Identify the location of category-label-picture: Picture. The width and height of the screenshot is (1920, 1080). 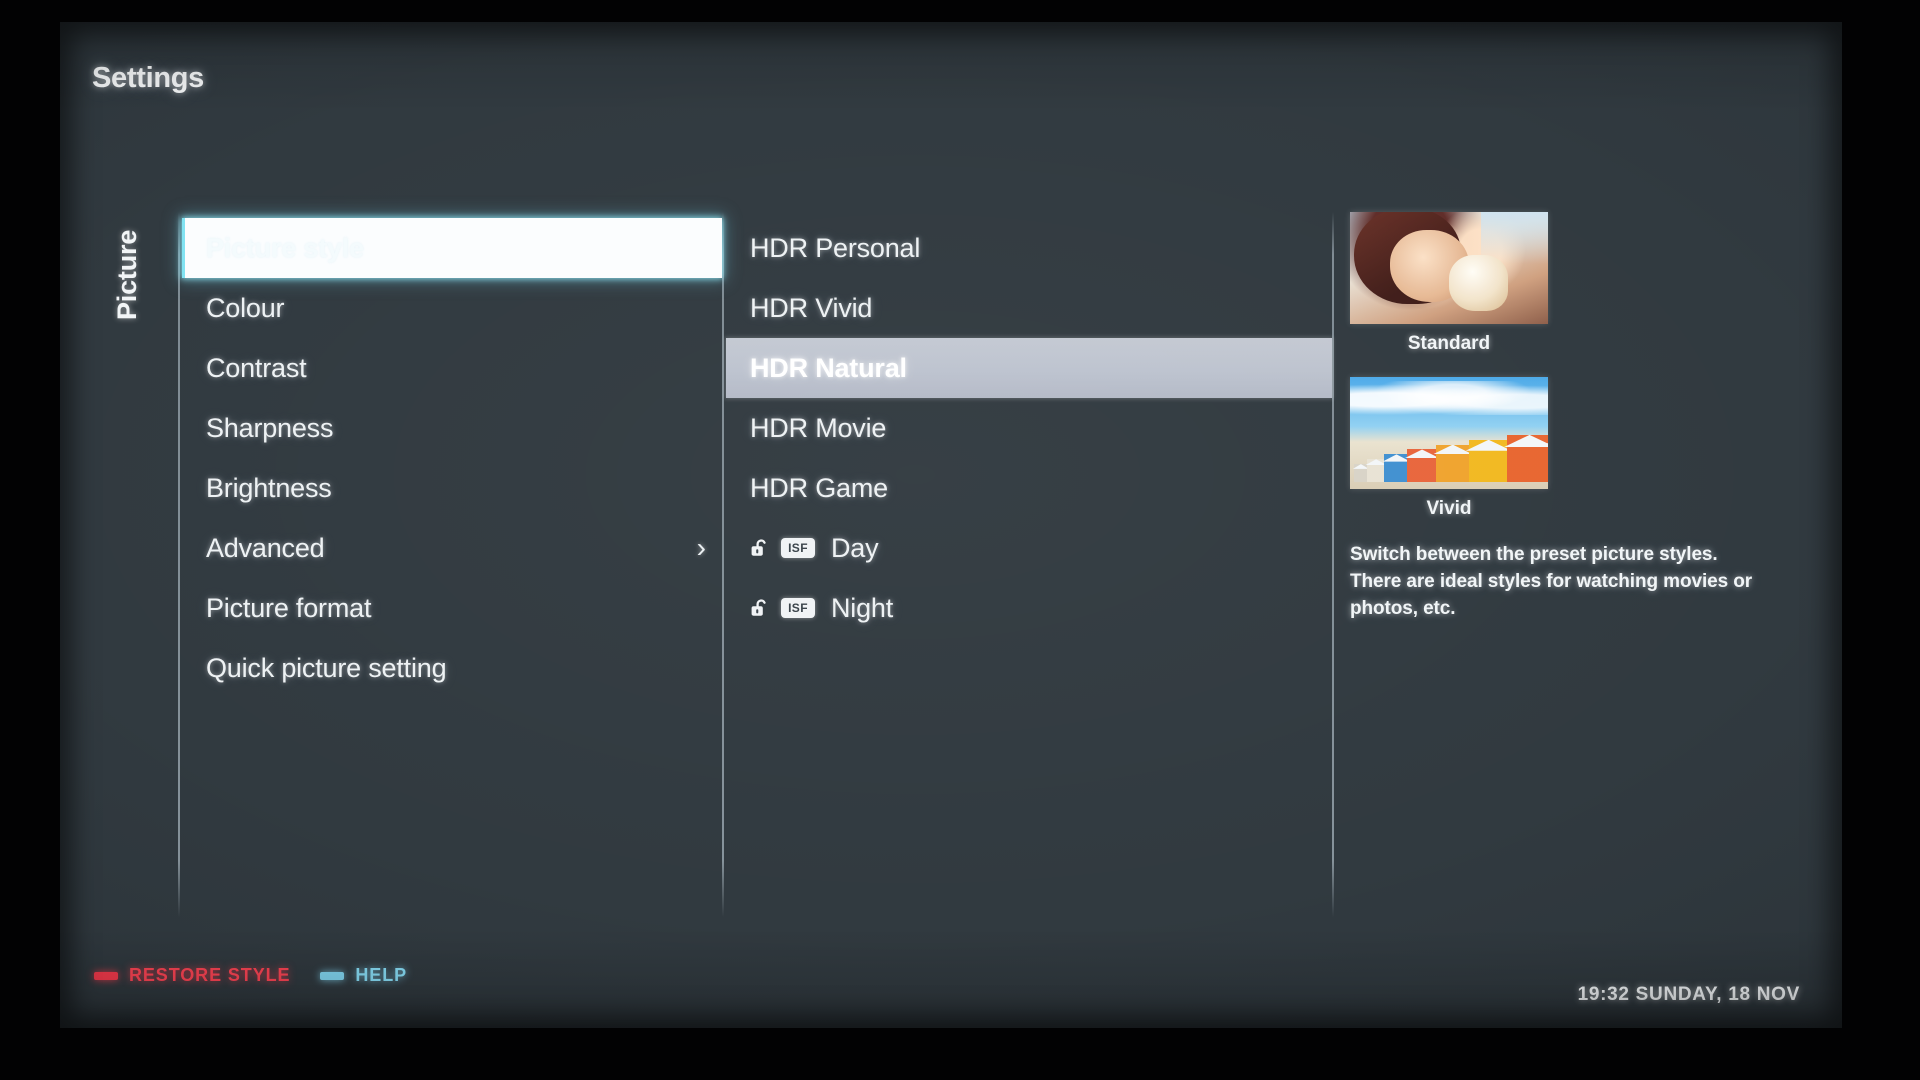
(112, 250).